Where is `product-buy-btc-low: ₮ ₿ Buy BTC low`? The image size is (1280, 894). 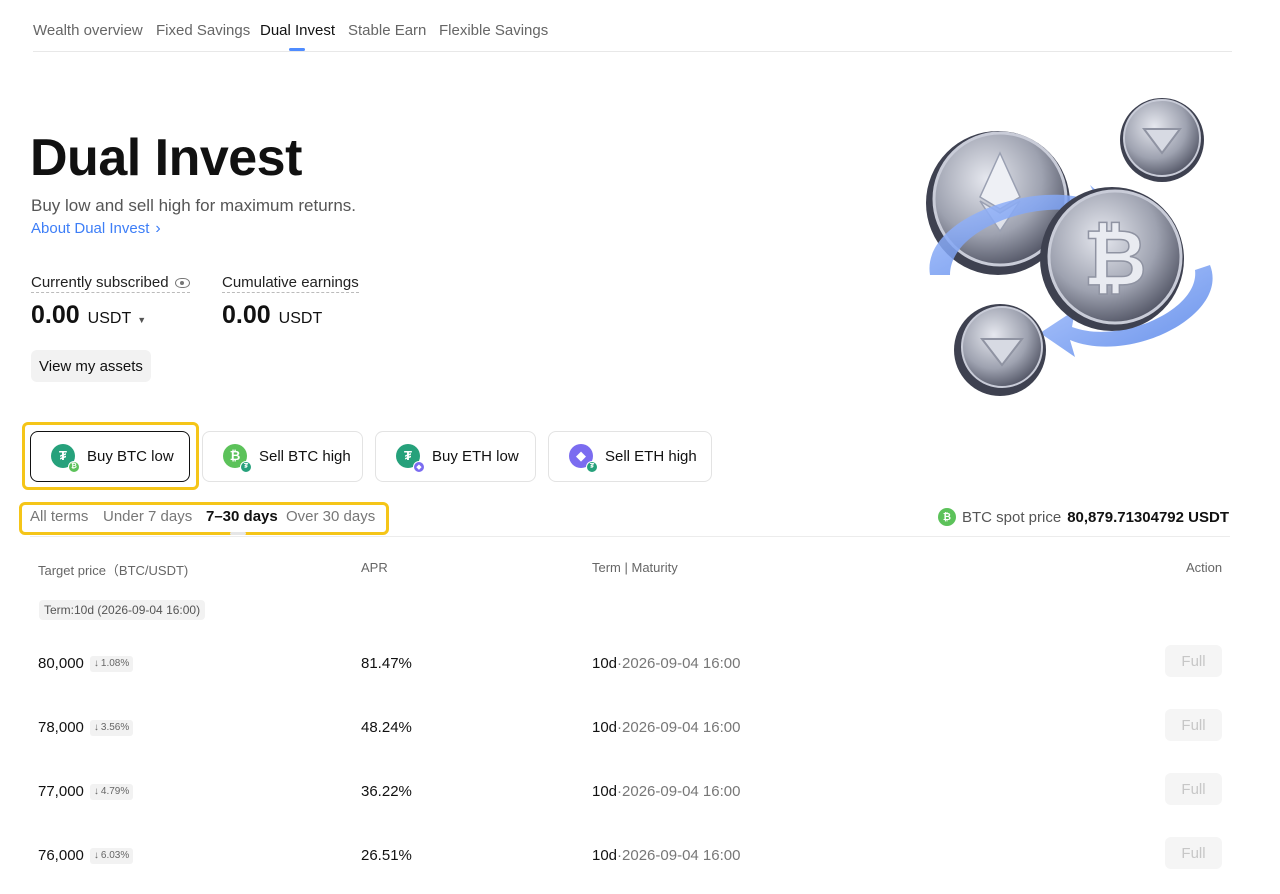 product-buy-btc-low: ₮ ₿ Buy BTC low is located at coordinates (110, 456).